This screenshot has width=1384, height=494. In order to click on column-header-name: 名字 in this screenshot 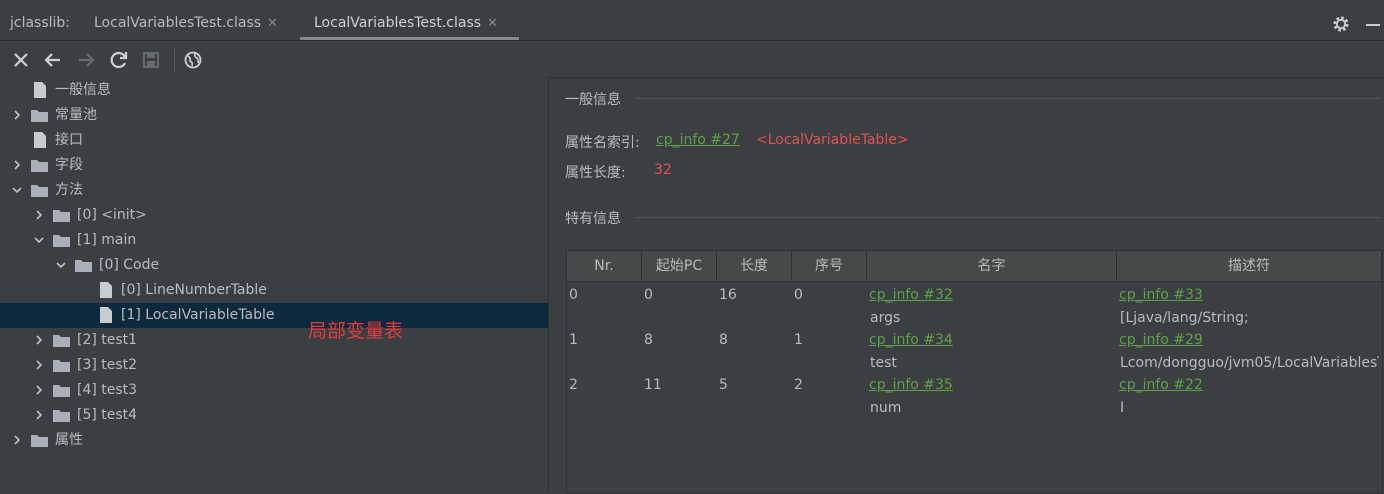, I will do `click(992, 266)`.